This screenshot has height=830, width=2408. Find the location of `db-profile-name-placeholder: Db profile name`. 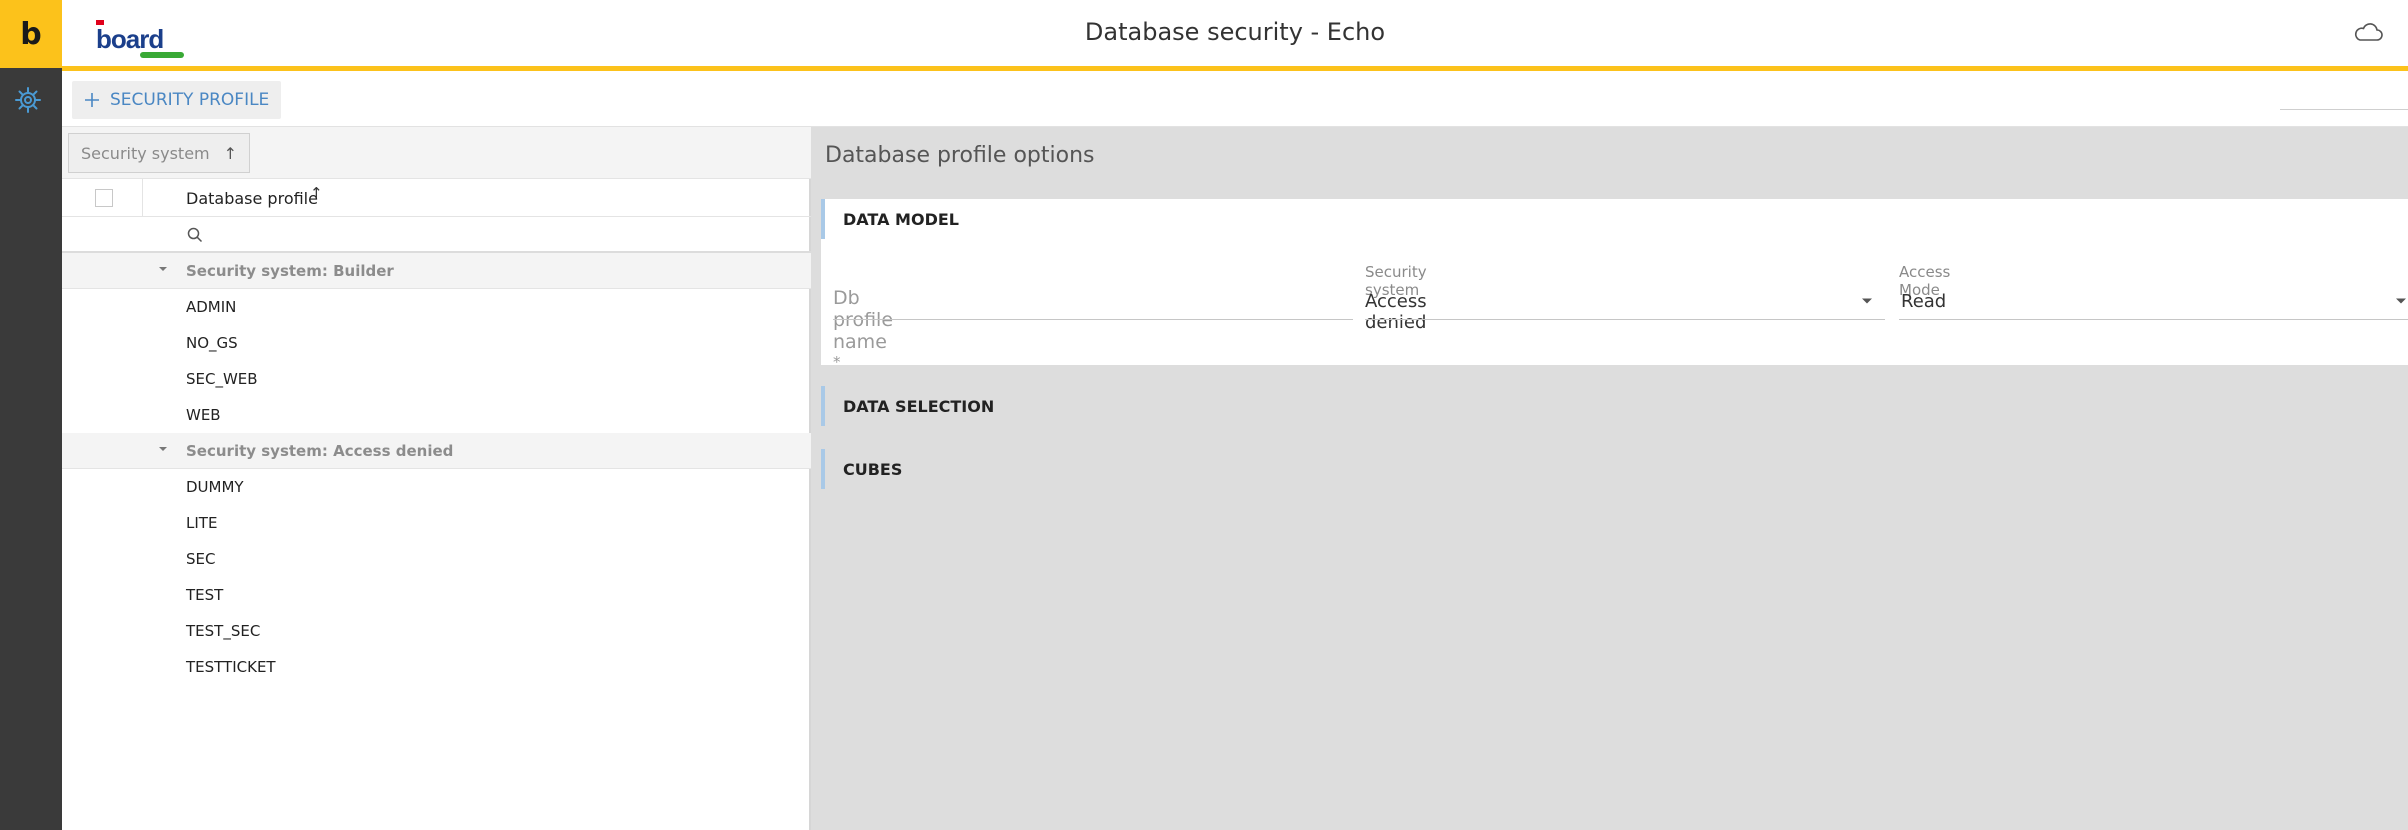

db-profile-name-placeholder: Db profile name is located at coordinates (863, 320).